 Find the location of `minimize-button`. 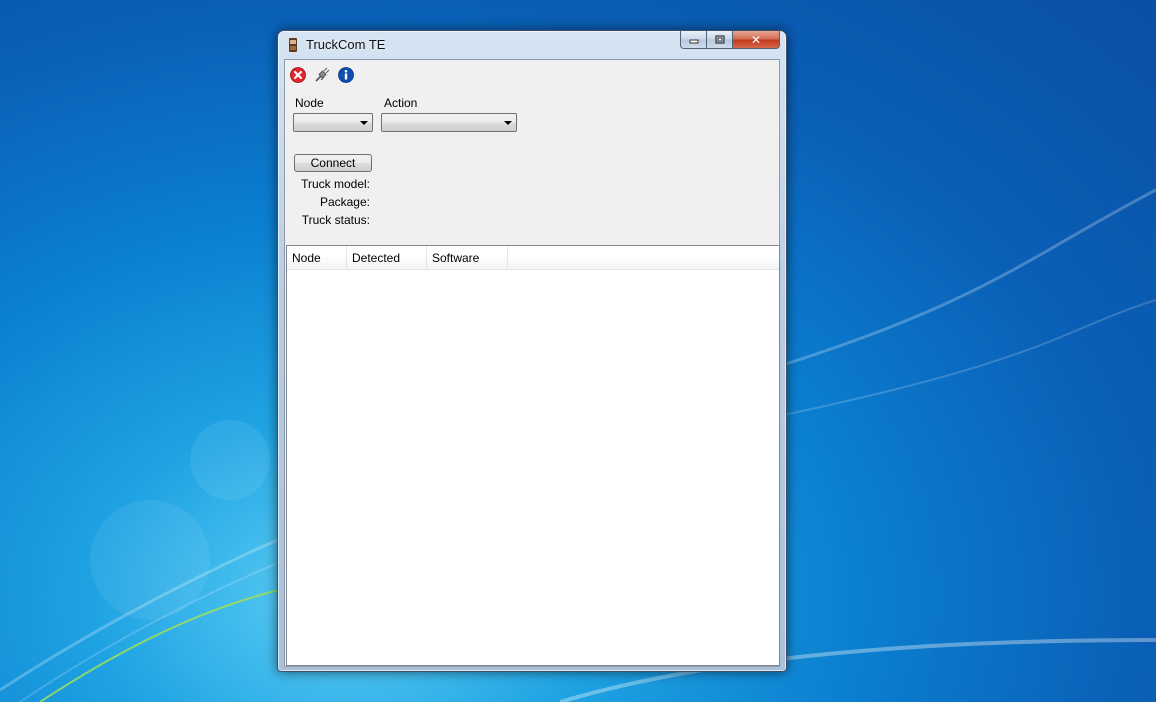

minimize-button is located at coordinates (693, 40).